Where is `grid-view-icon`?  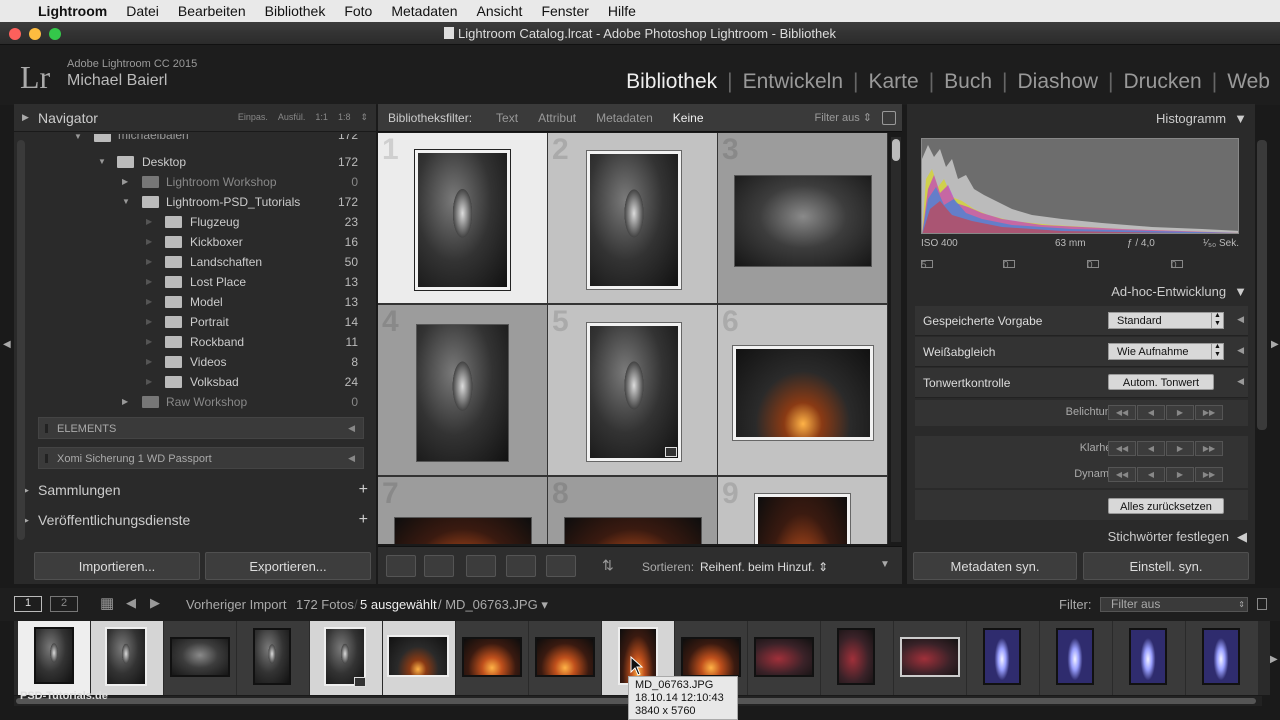
grid-view-icon is located at coordinates (401, 566).